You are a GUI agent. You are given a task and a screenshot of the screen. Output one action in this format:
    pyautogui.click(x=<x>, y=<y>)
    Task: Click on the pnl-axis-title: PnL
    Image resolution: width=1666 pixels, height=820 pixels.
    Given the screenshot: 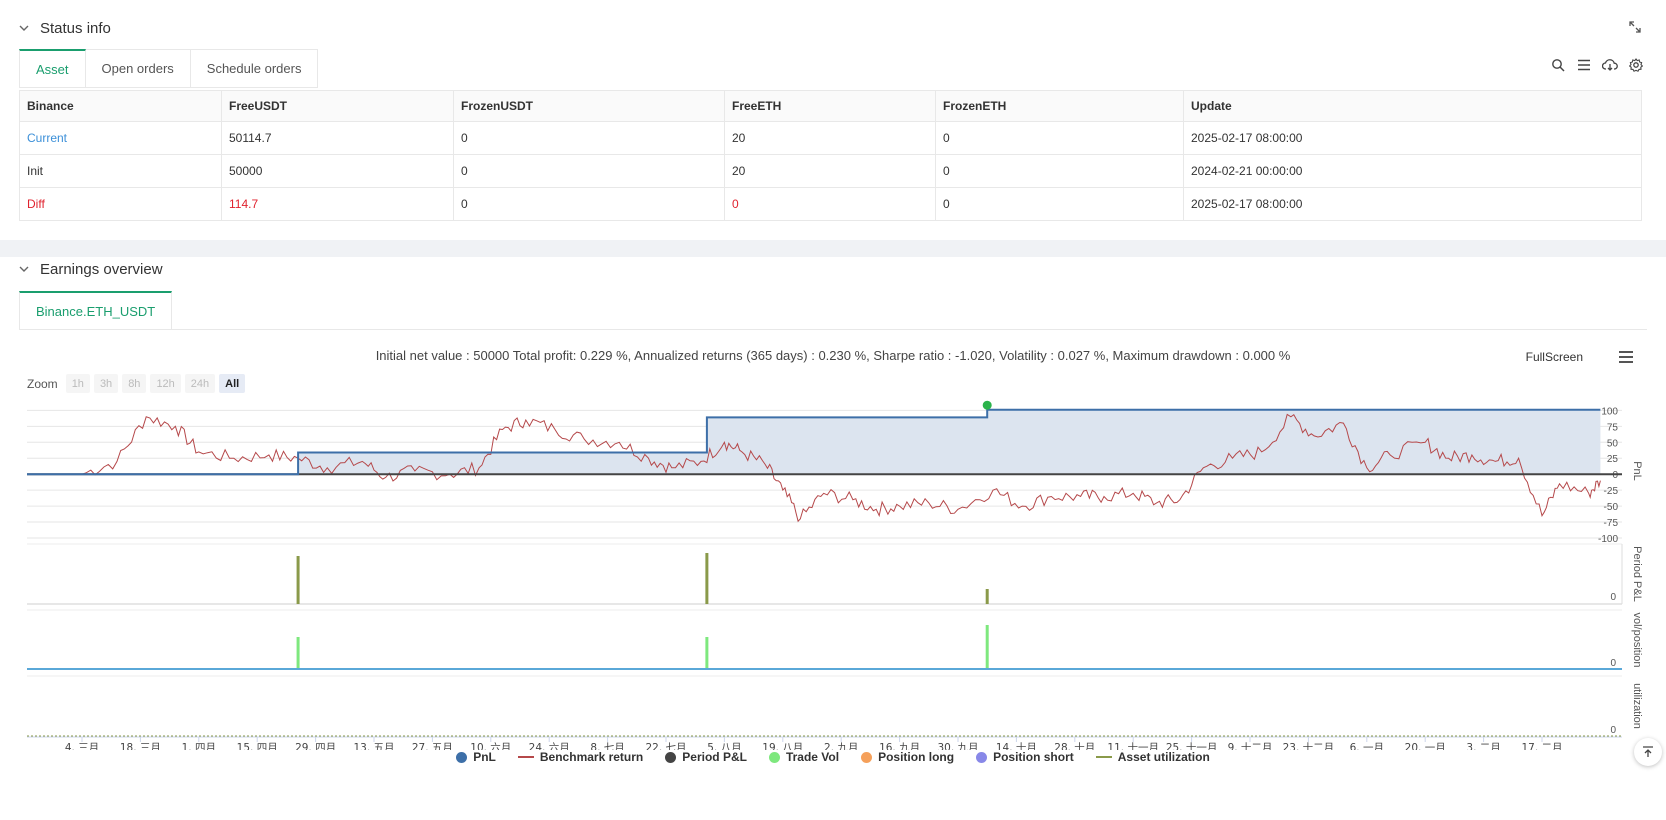 What is the action you would take?
    pyautogui.click(x=1637, y=471)
    